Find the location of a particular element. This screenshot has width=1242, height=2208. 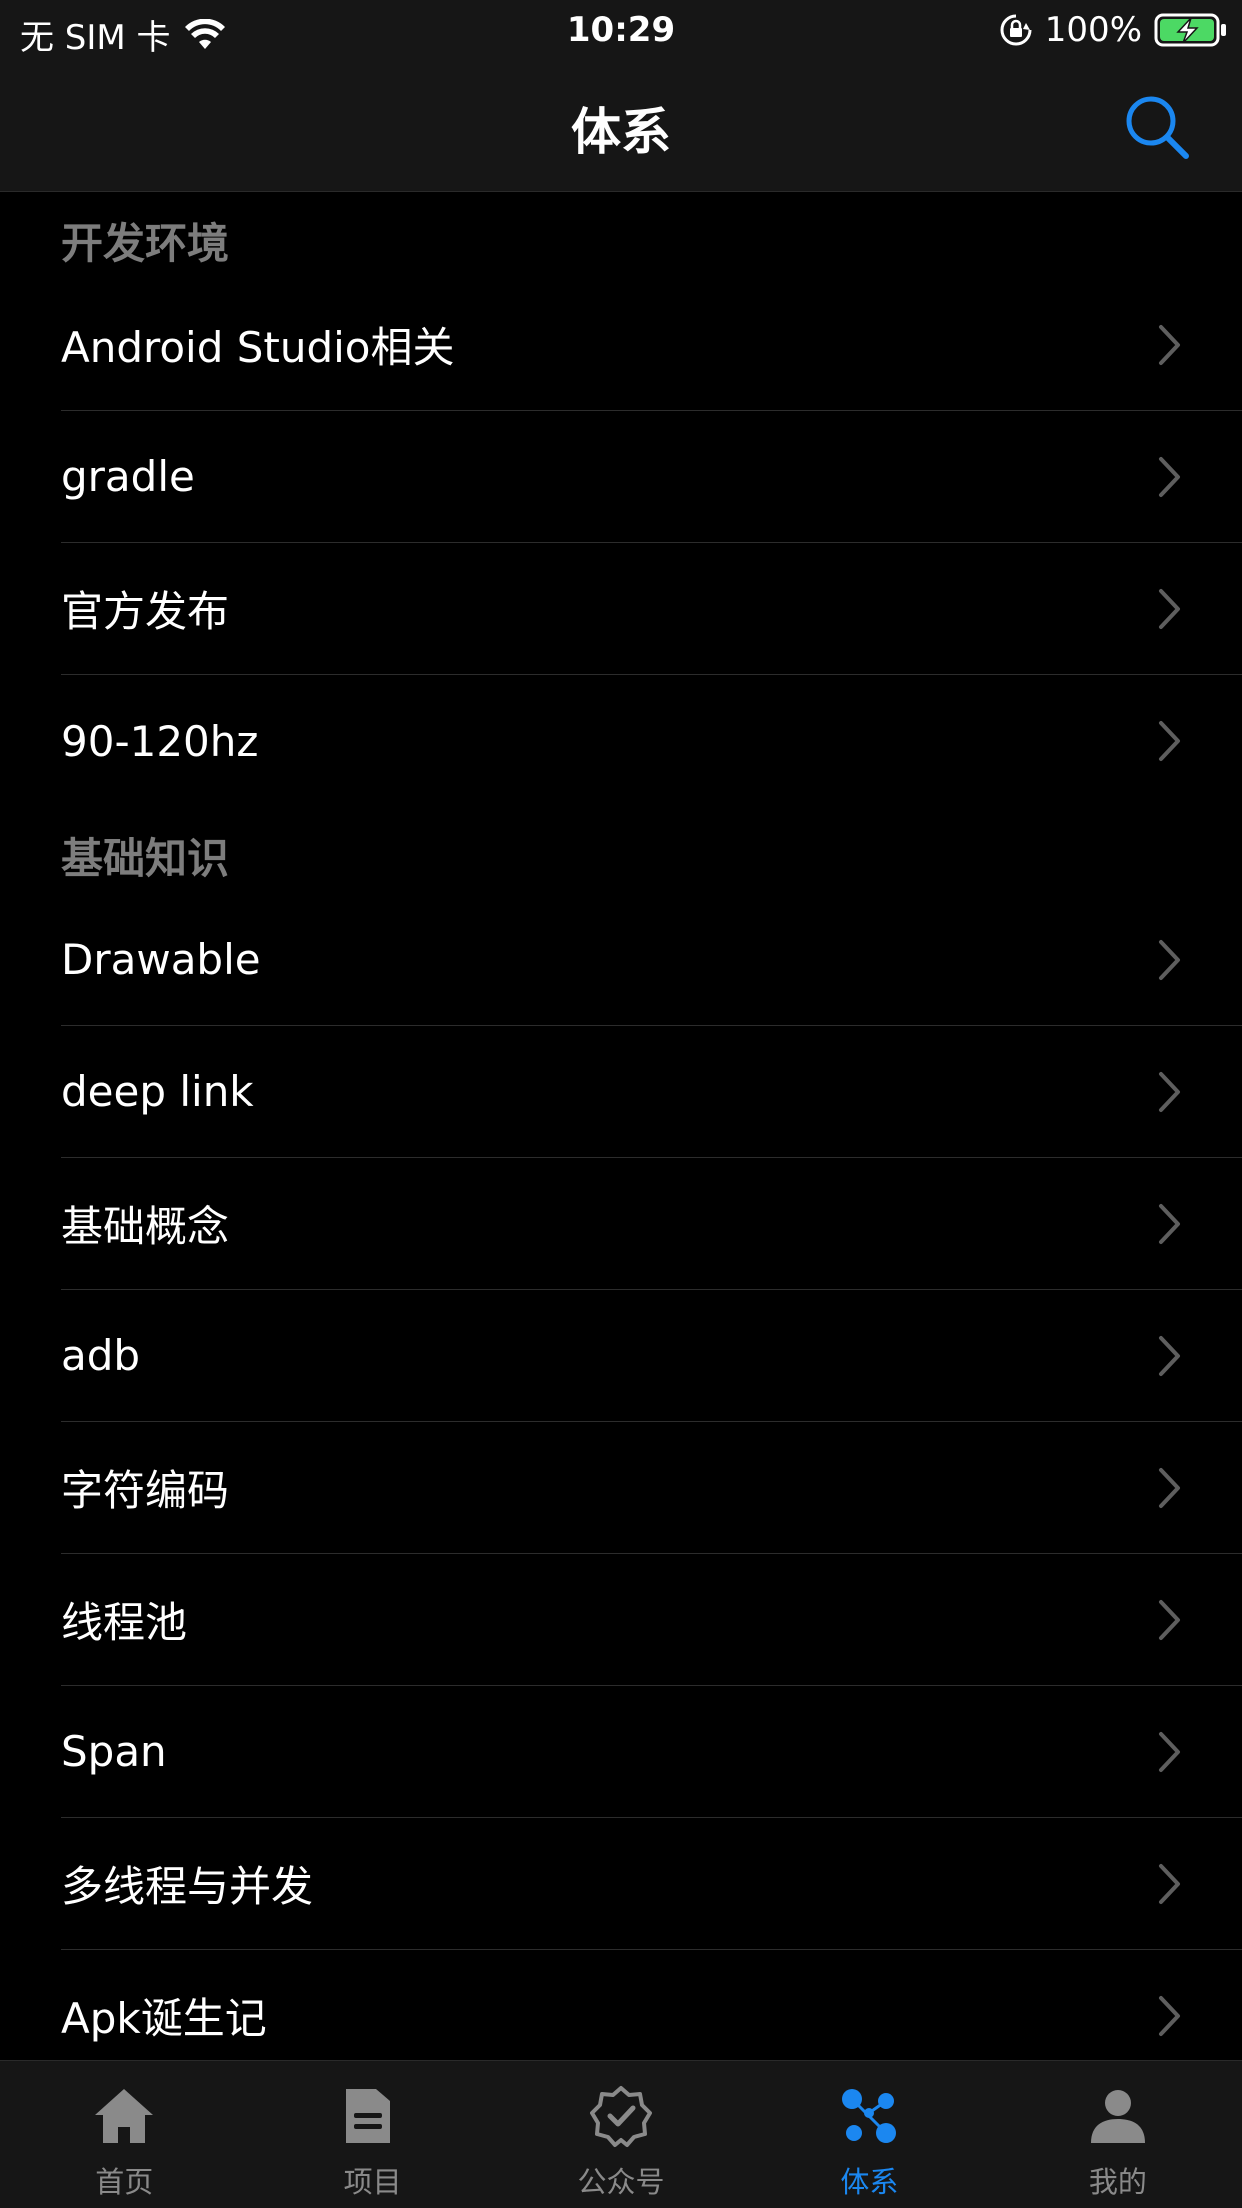

hierarchy-icon is located at coordinates (869, 2116).